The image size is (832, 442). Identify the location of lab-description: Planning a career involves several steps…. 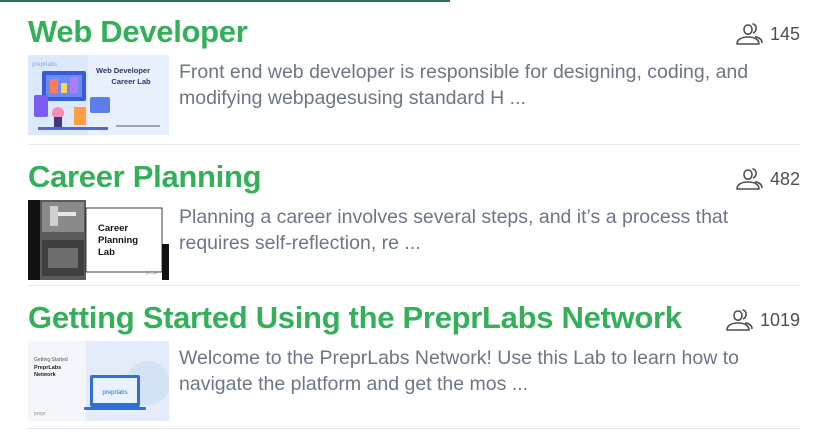
(454, 230).